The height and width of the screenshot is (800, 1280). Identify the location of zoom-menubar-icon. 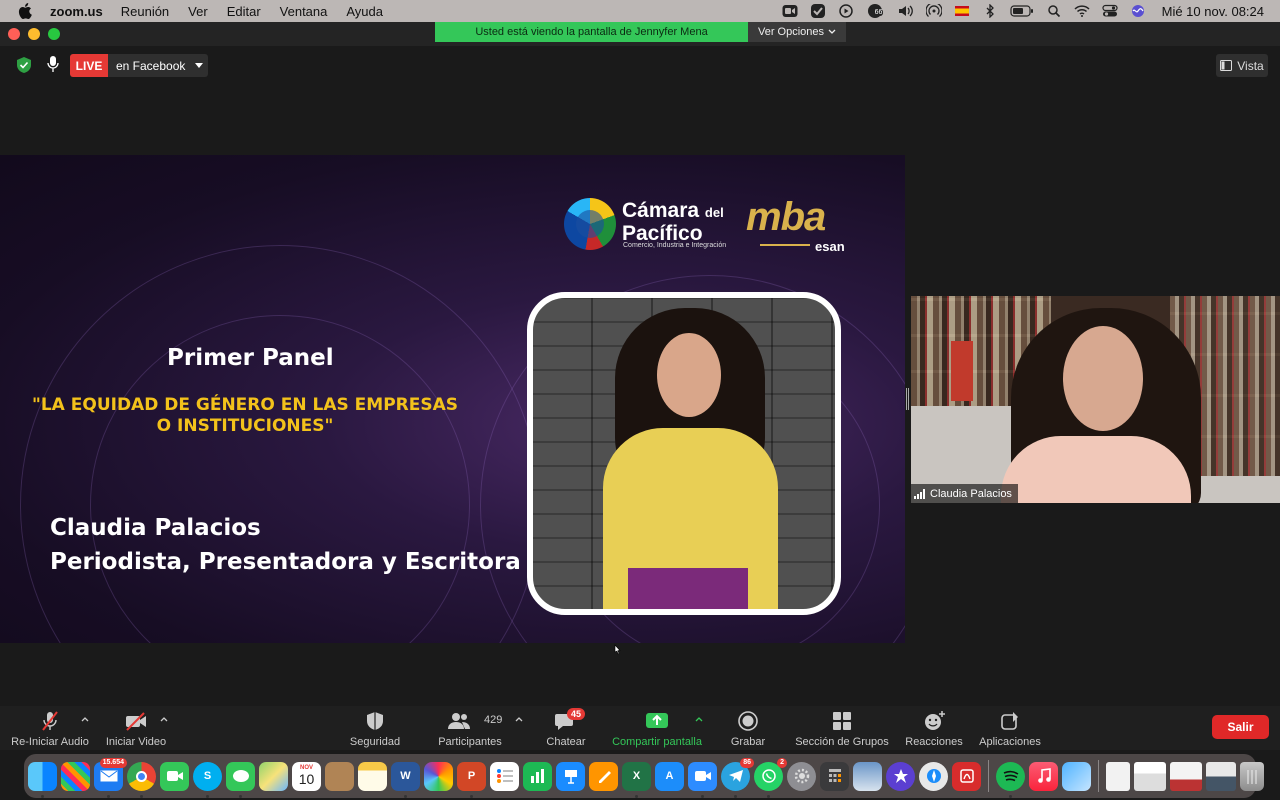
(790, 11).